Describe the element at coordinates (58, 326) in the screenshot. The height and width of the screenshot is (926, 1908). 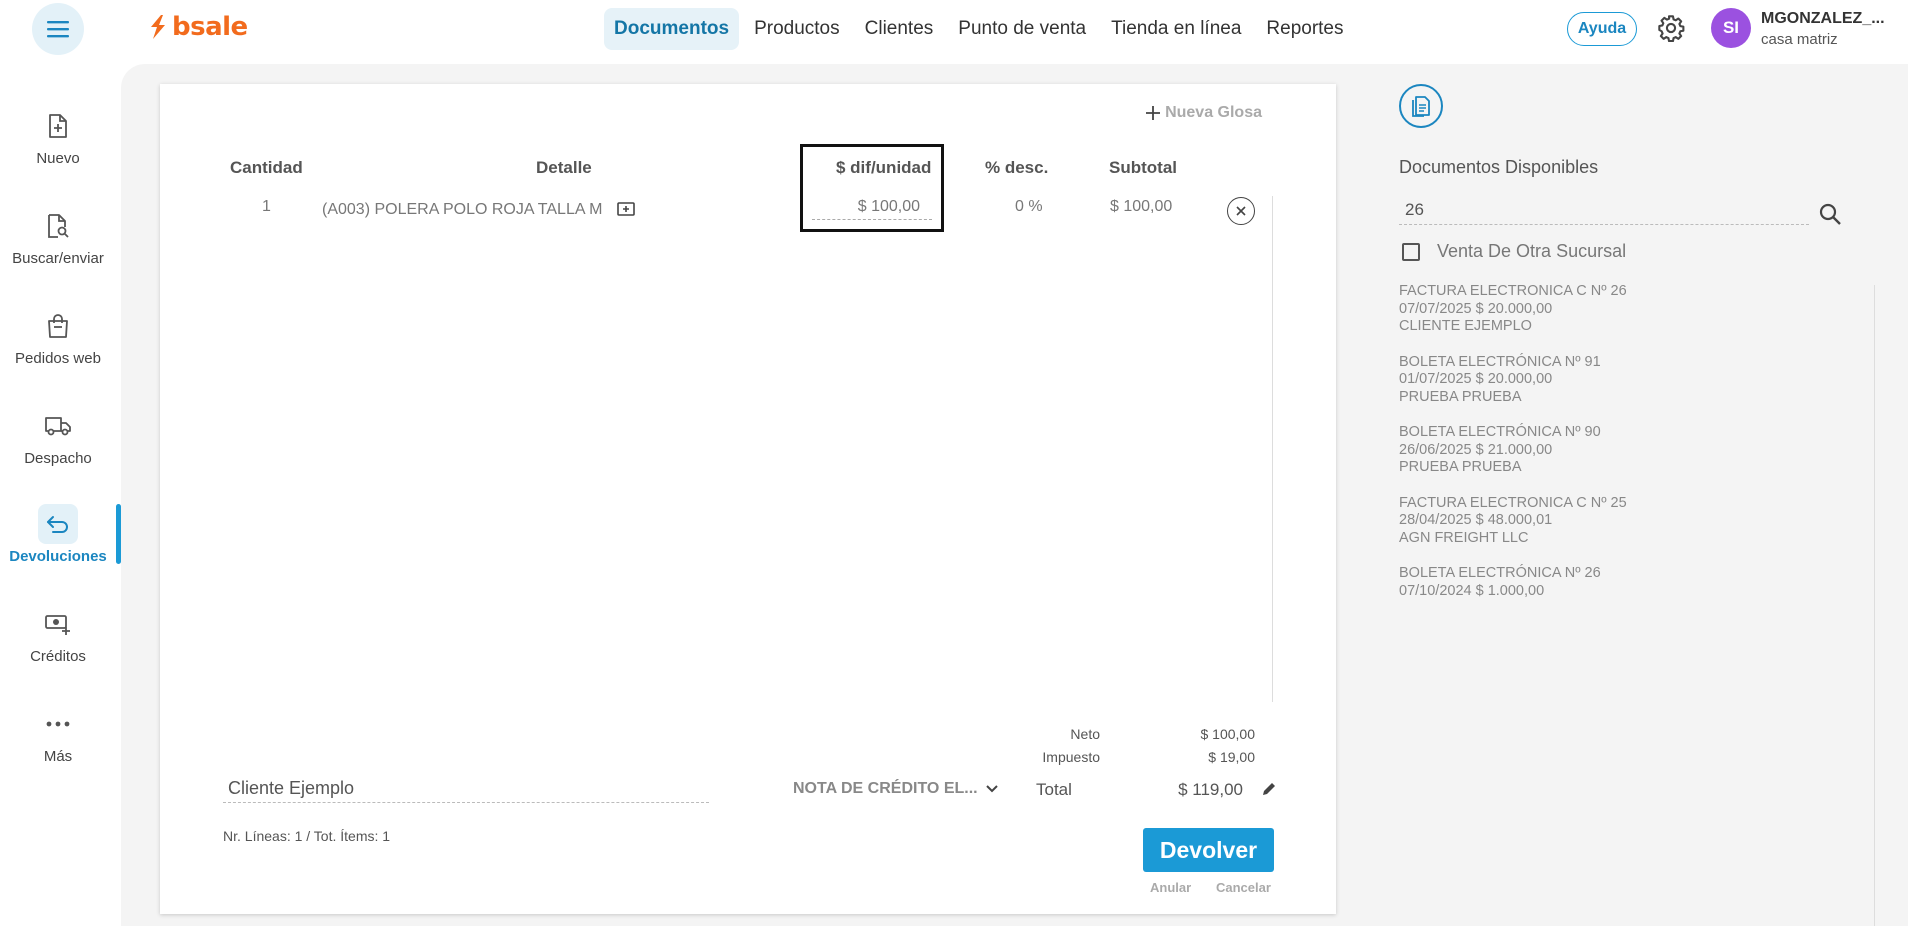
I see `shopping-bag-icon` at that location.